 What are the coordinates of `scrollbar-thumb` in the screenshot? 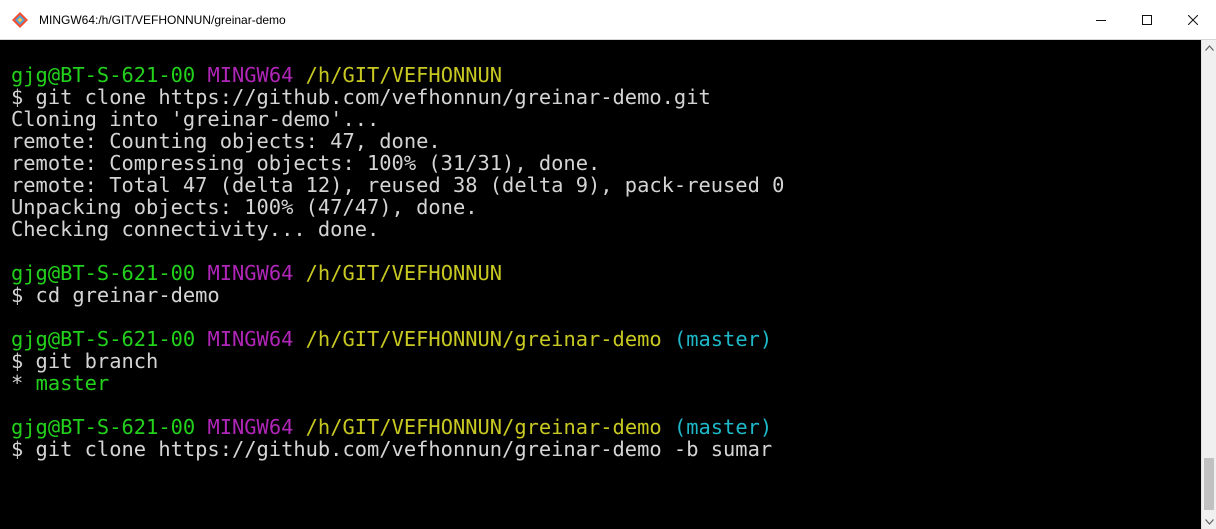 It's located at (1209, 484).